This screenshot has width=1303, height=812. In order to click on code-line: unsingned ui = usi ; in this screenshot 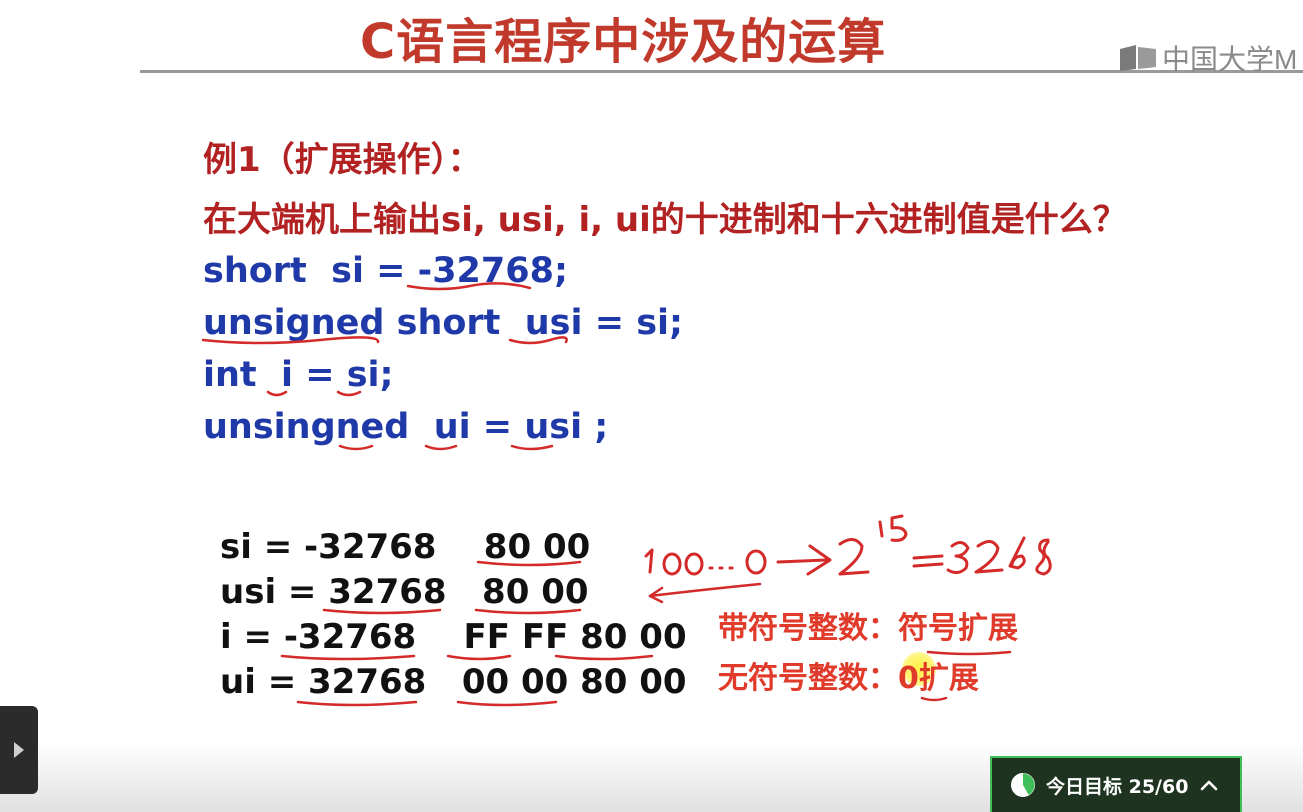, I will do `click(406, 427)`.